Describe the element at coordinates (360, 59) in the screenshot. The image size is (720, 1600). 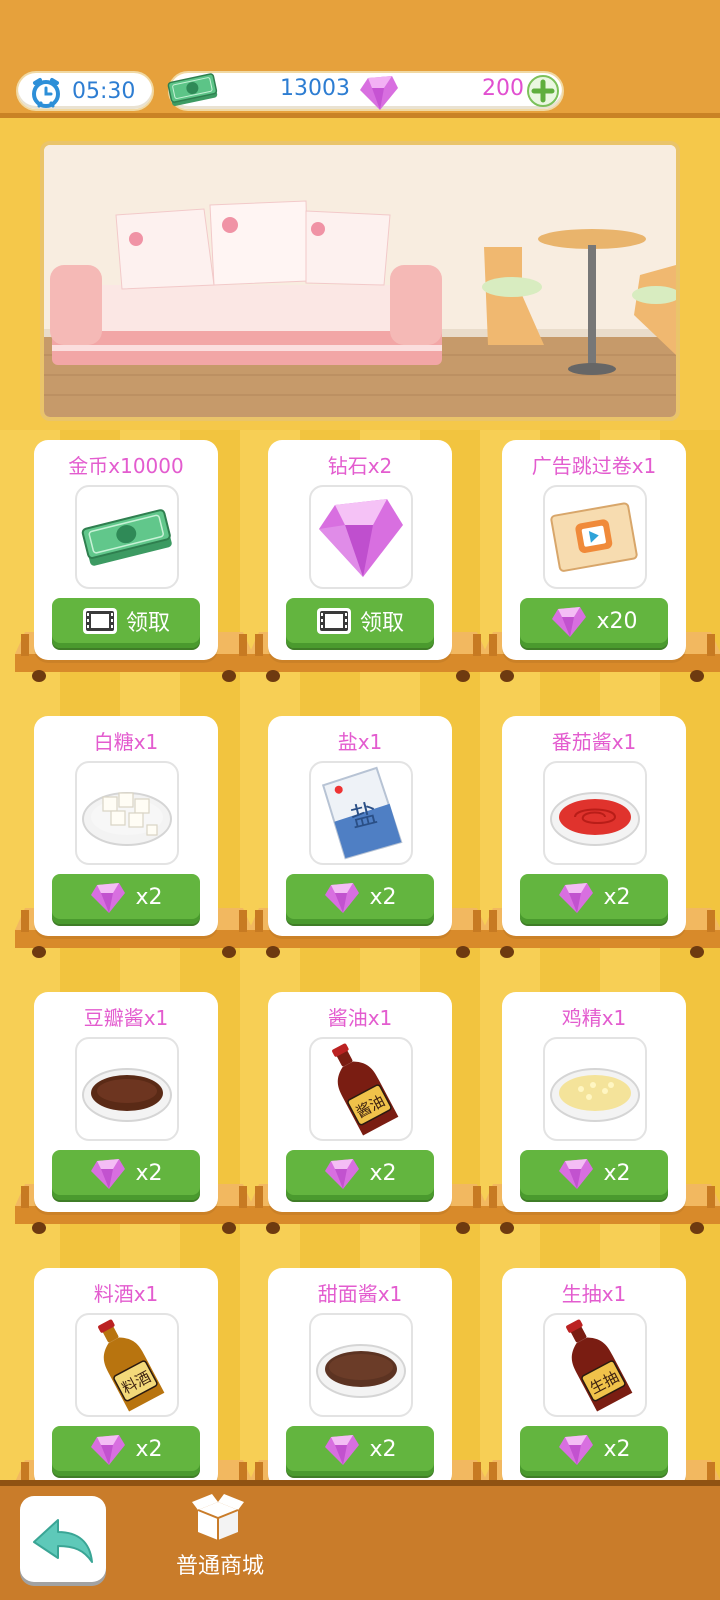
I see `top-bar: 05:30 13003 200` at that location.